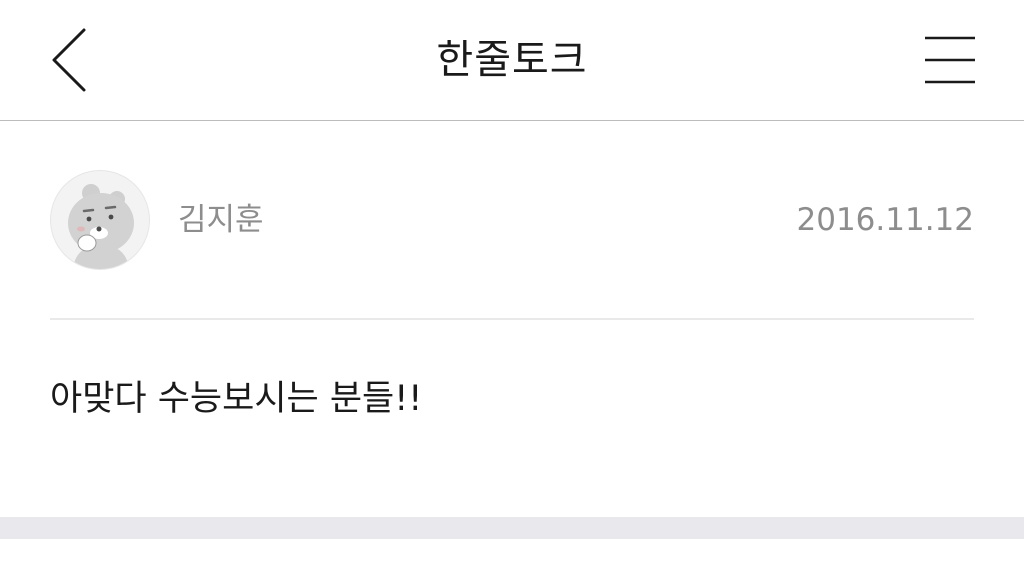  I want to click on post-date: 2016.11.12, so click(885, 220).